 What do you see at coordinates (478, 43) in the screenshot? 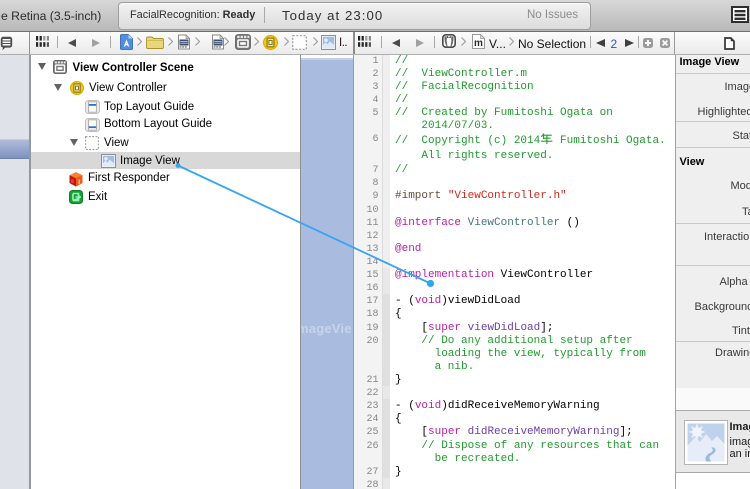
I see `svg-text: m` at bounding box center [478, 43].